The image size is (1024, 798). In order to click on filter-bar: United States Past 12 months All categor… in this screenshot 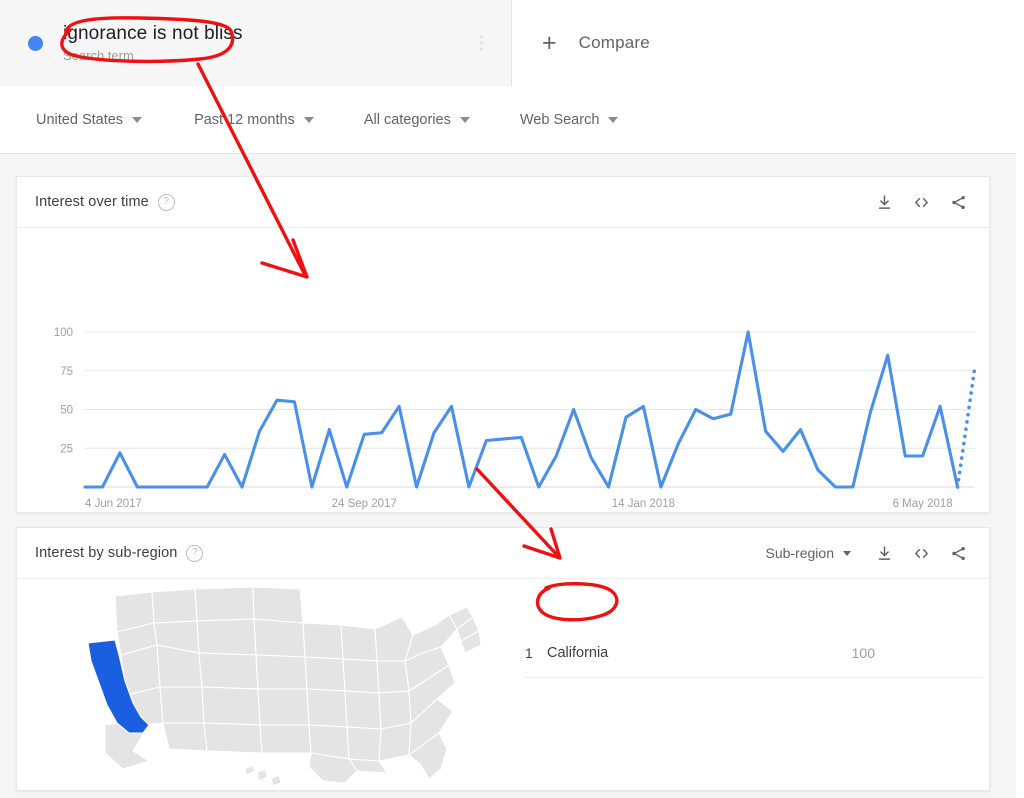, I will do `click(512, 120)`.